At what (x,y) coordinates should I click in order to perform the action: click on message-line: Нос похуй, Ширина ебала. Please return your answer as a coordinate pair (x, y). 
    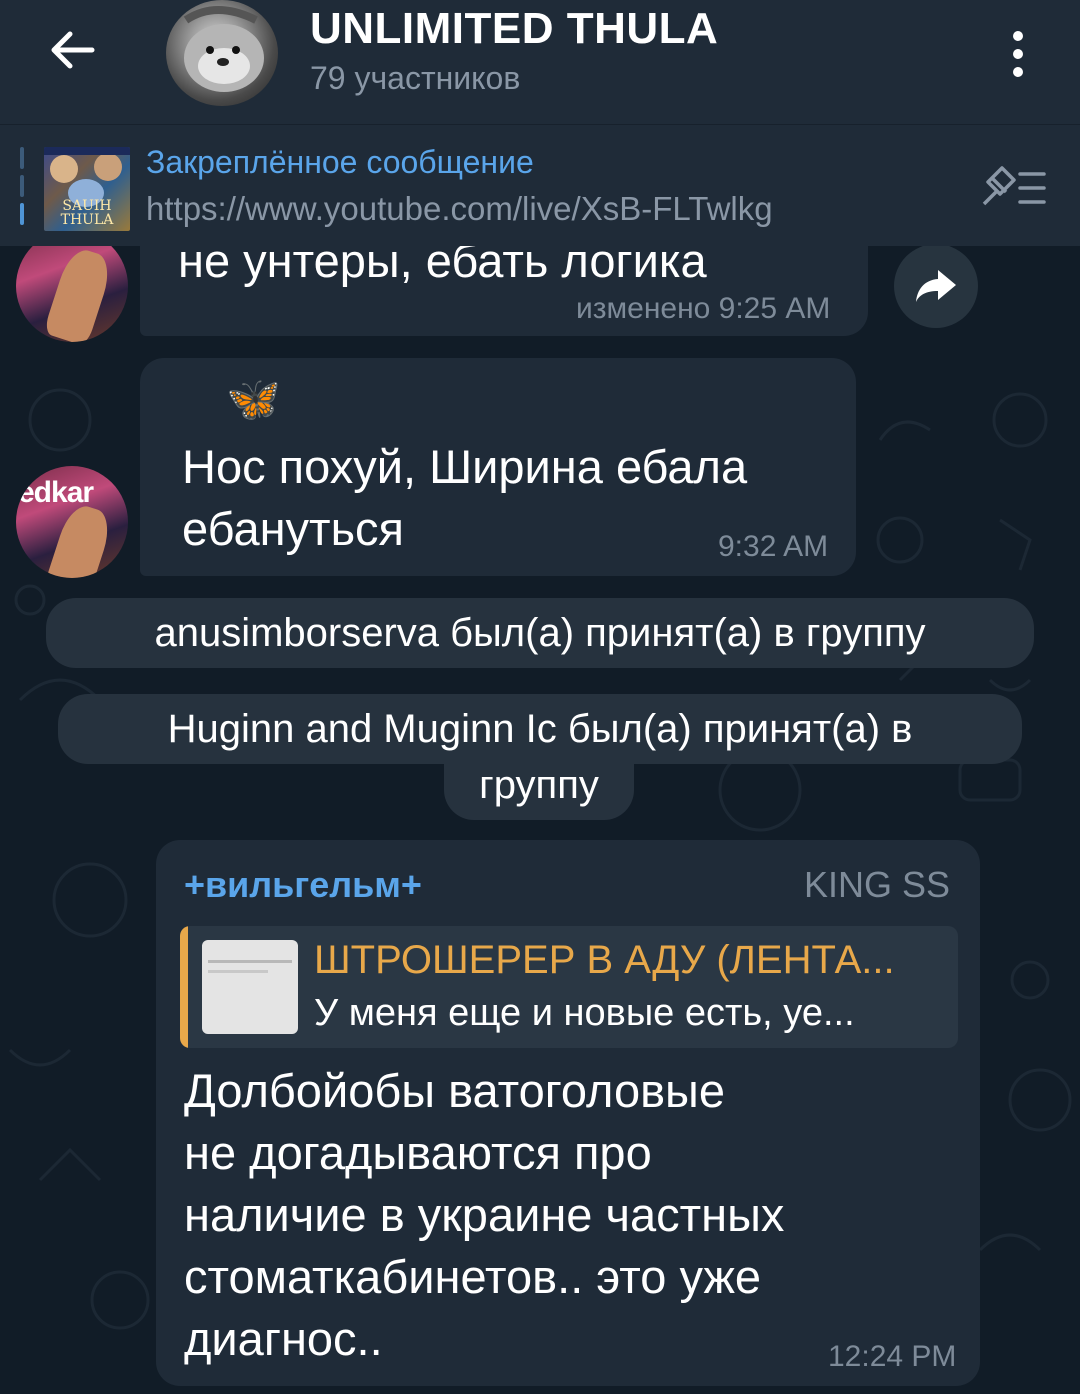
    Looking at the image, I should click on (465, 466).